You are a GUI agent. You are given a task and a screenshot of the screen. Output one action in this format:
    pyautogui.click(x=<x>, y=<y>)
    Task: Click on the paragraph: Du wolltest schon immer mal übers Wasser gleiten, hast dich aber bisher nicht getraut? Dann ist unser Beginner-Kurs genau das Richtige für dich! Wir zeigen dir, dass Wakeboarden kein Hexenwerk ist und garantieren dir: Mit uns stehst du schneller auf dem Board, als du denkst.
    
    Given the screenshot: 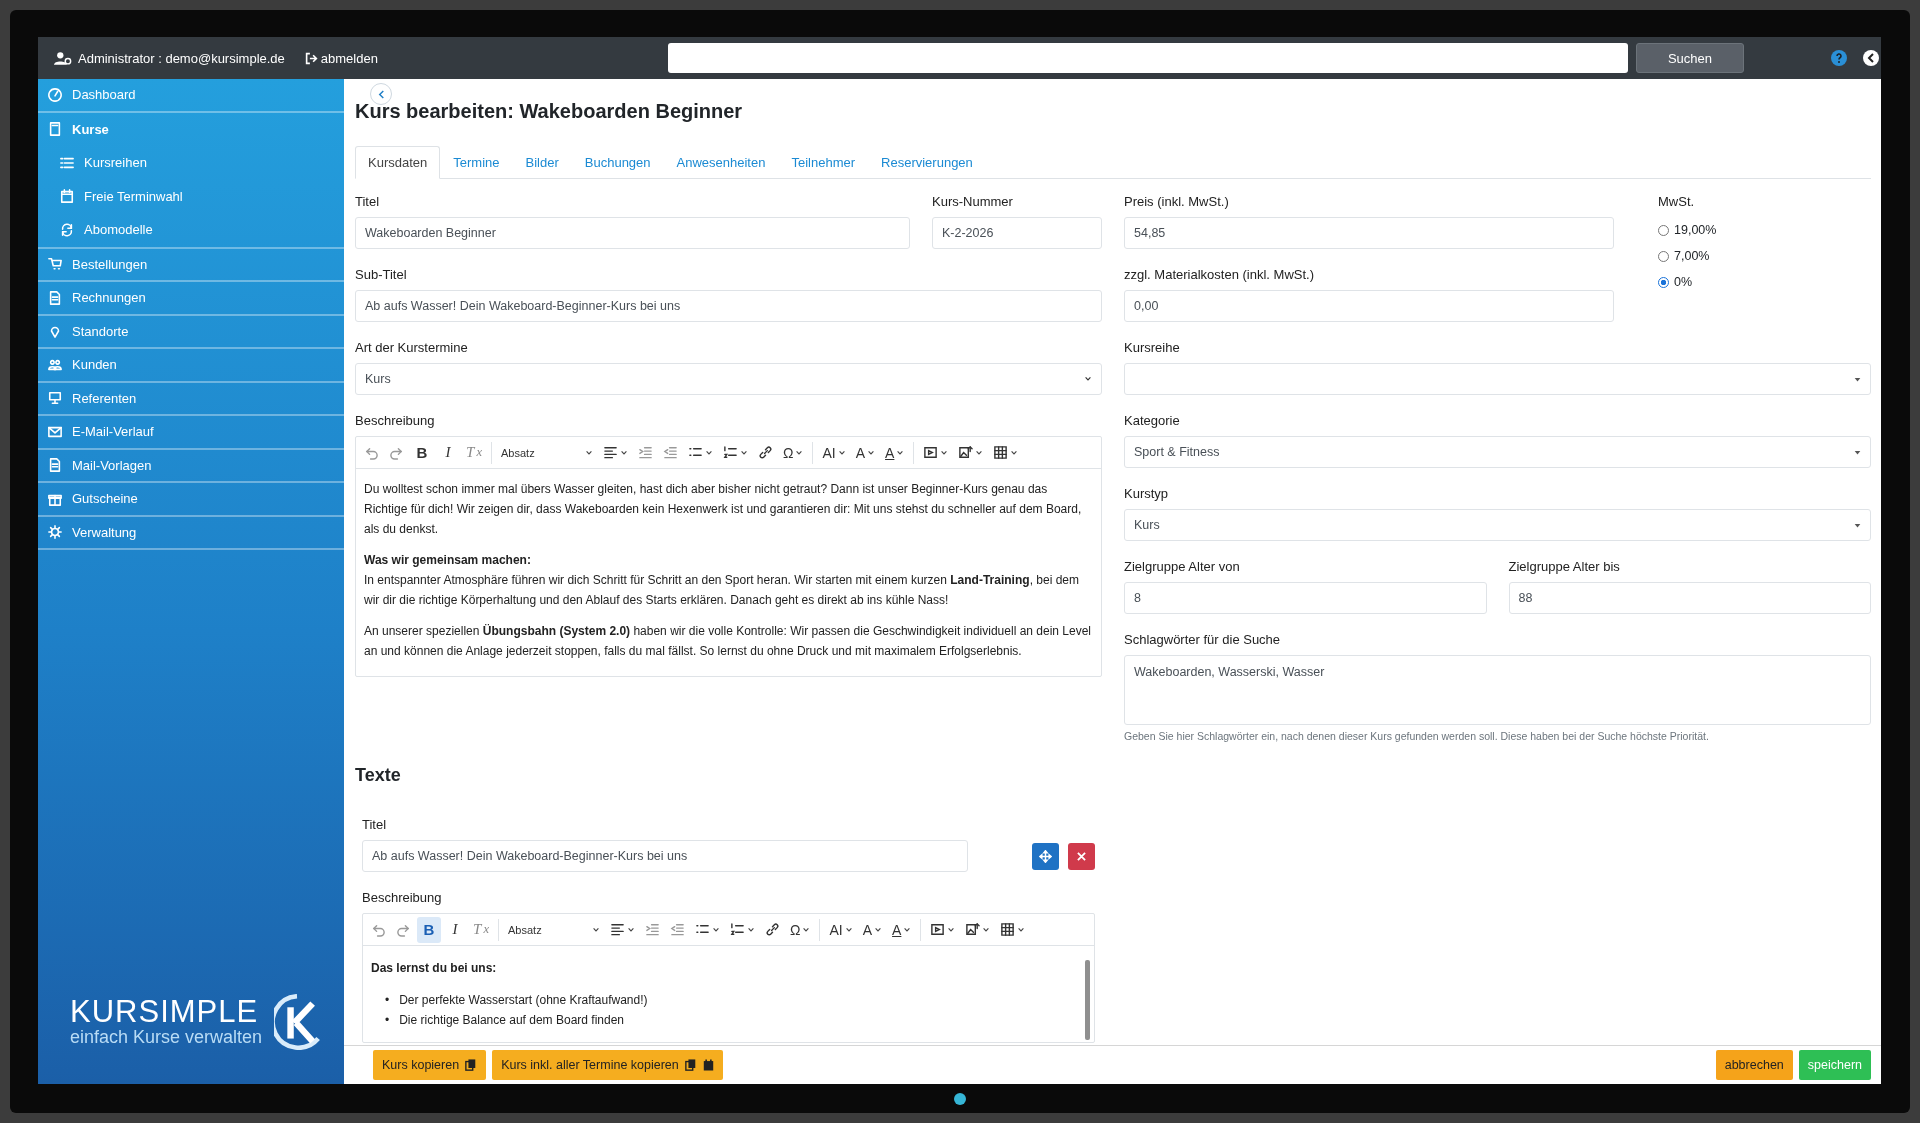 What is the action you would take?
    pyautogui.click(x=723, y=509)
    